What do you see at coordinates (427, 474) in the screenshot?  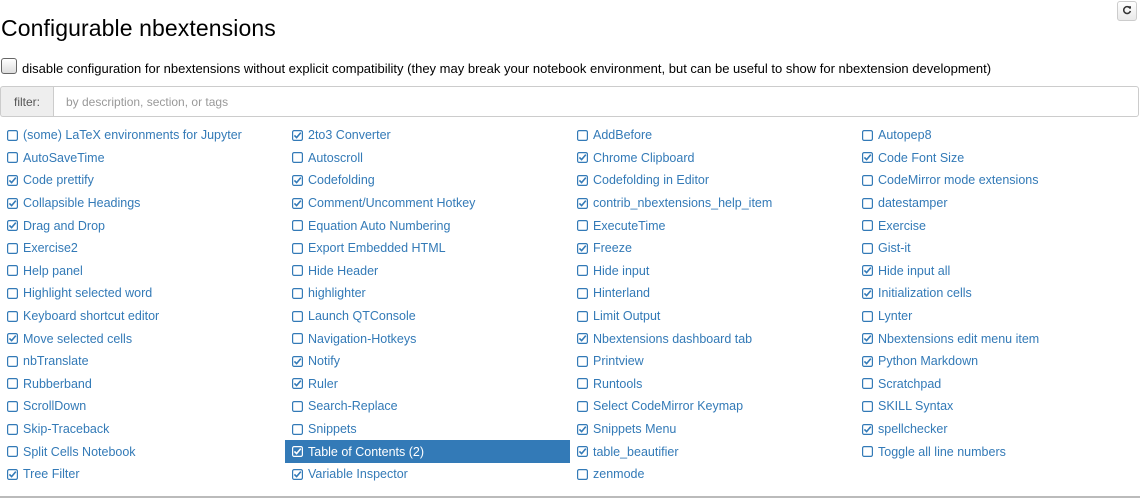 I see `extension-item: Variable Inspector` at bounding box center [427, 474].